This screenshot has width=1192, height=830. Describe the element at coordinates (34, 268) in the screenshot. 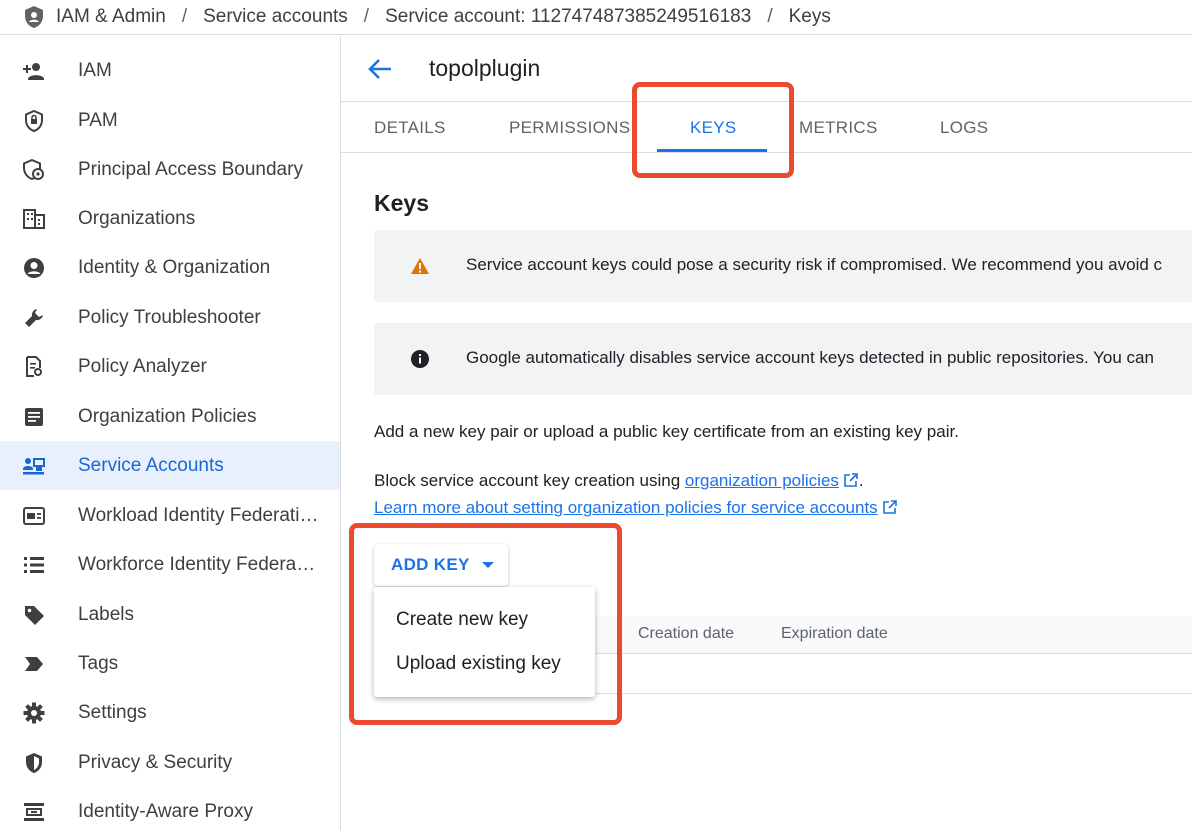

I see `account-circle-icon` at that location.